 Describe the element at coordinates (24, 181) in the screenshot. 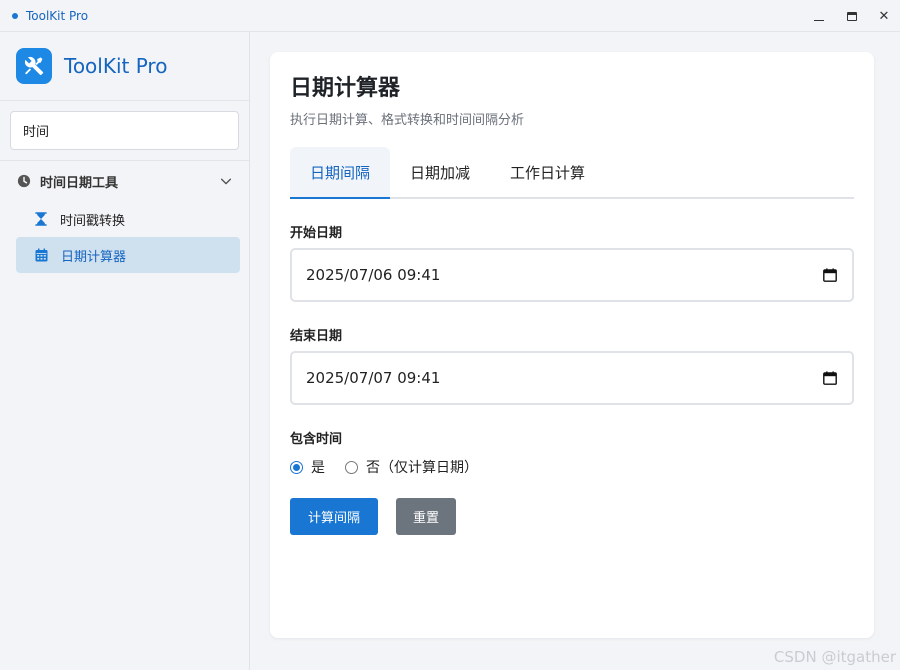

I see `clock-icon` at that location.